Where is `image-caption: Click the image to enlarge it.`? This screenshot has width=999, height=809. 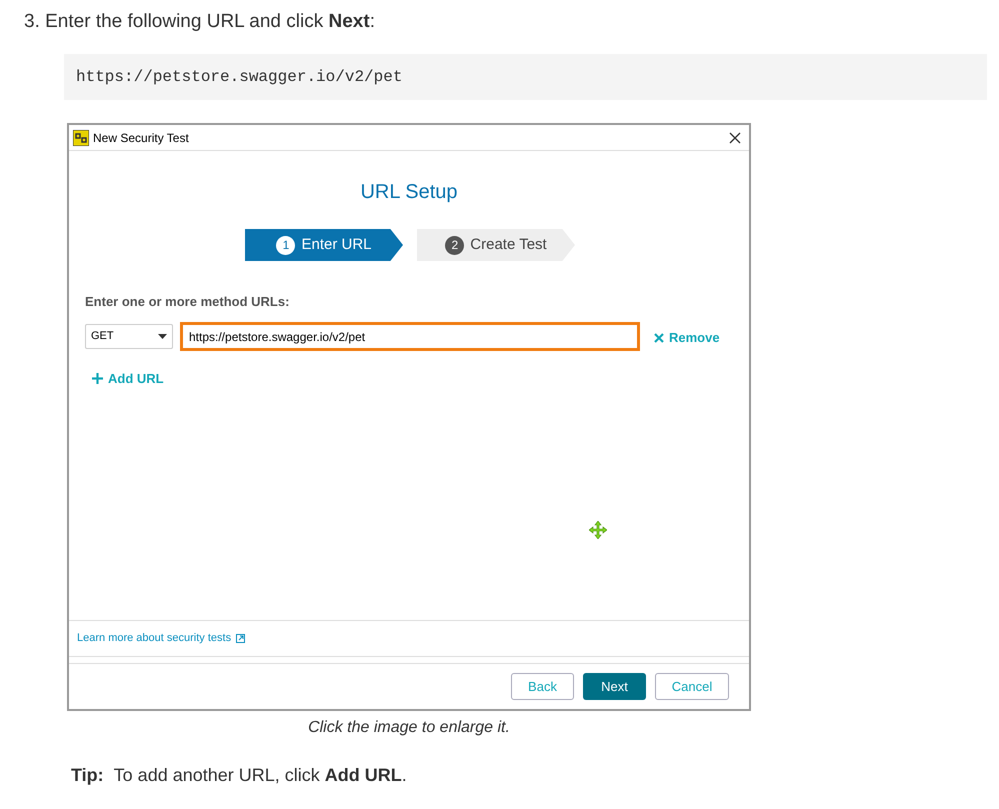 image-caption: Click the image to enlarge it. is located at coordinates (409, 728).